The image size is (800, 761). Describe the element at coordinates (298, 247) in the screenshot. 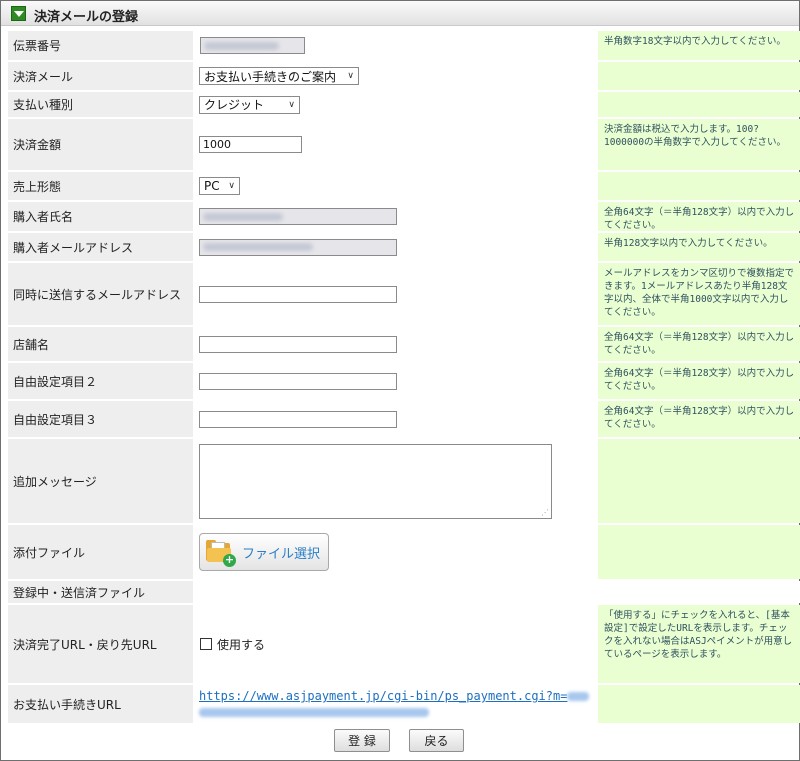

I see `buyer-email-input` at that location.